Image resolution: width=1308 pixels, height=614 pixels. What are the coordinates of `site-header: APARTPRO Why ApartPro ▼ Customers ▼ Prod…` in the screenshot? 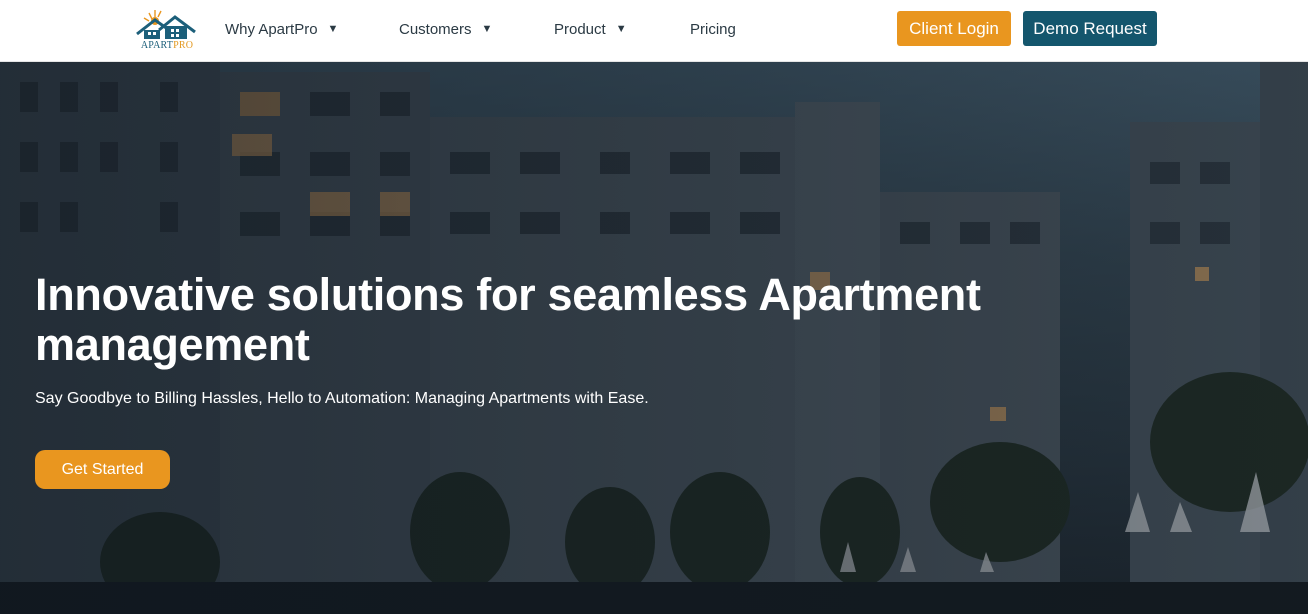 It's located at (654, 31).